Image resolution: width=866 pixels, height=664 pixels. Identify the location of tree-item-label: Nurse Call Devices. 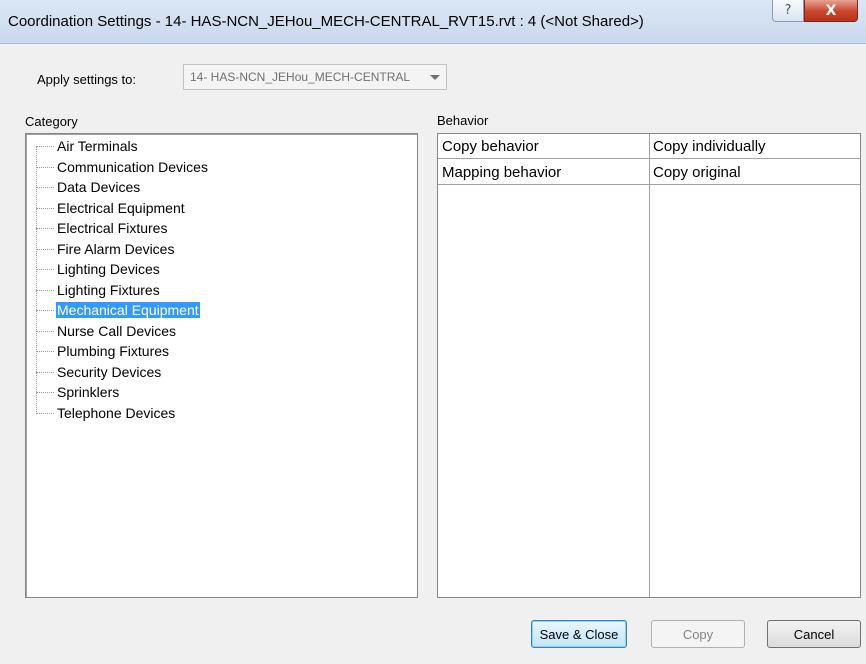
(117, 330).